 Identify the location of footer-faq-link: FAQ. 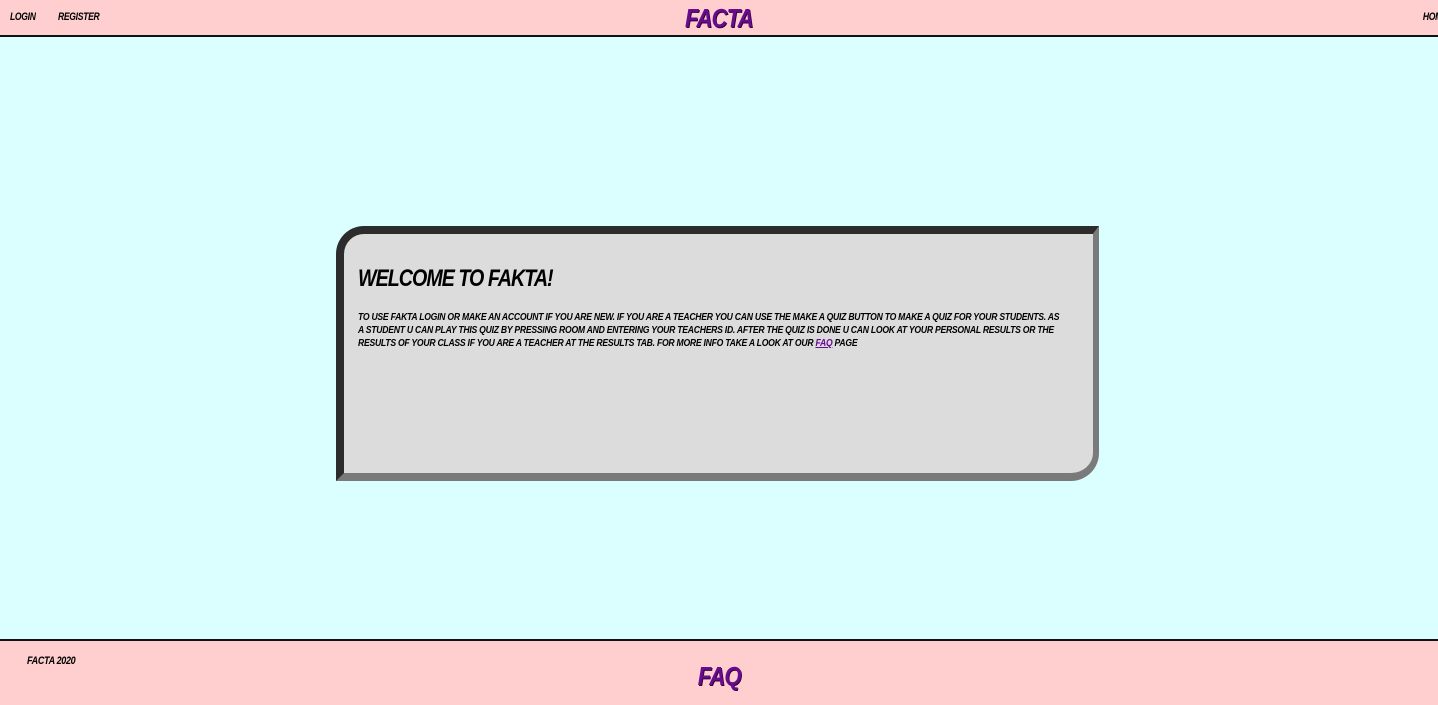
(720, 676).